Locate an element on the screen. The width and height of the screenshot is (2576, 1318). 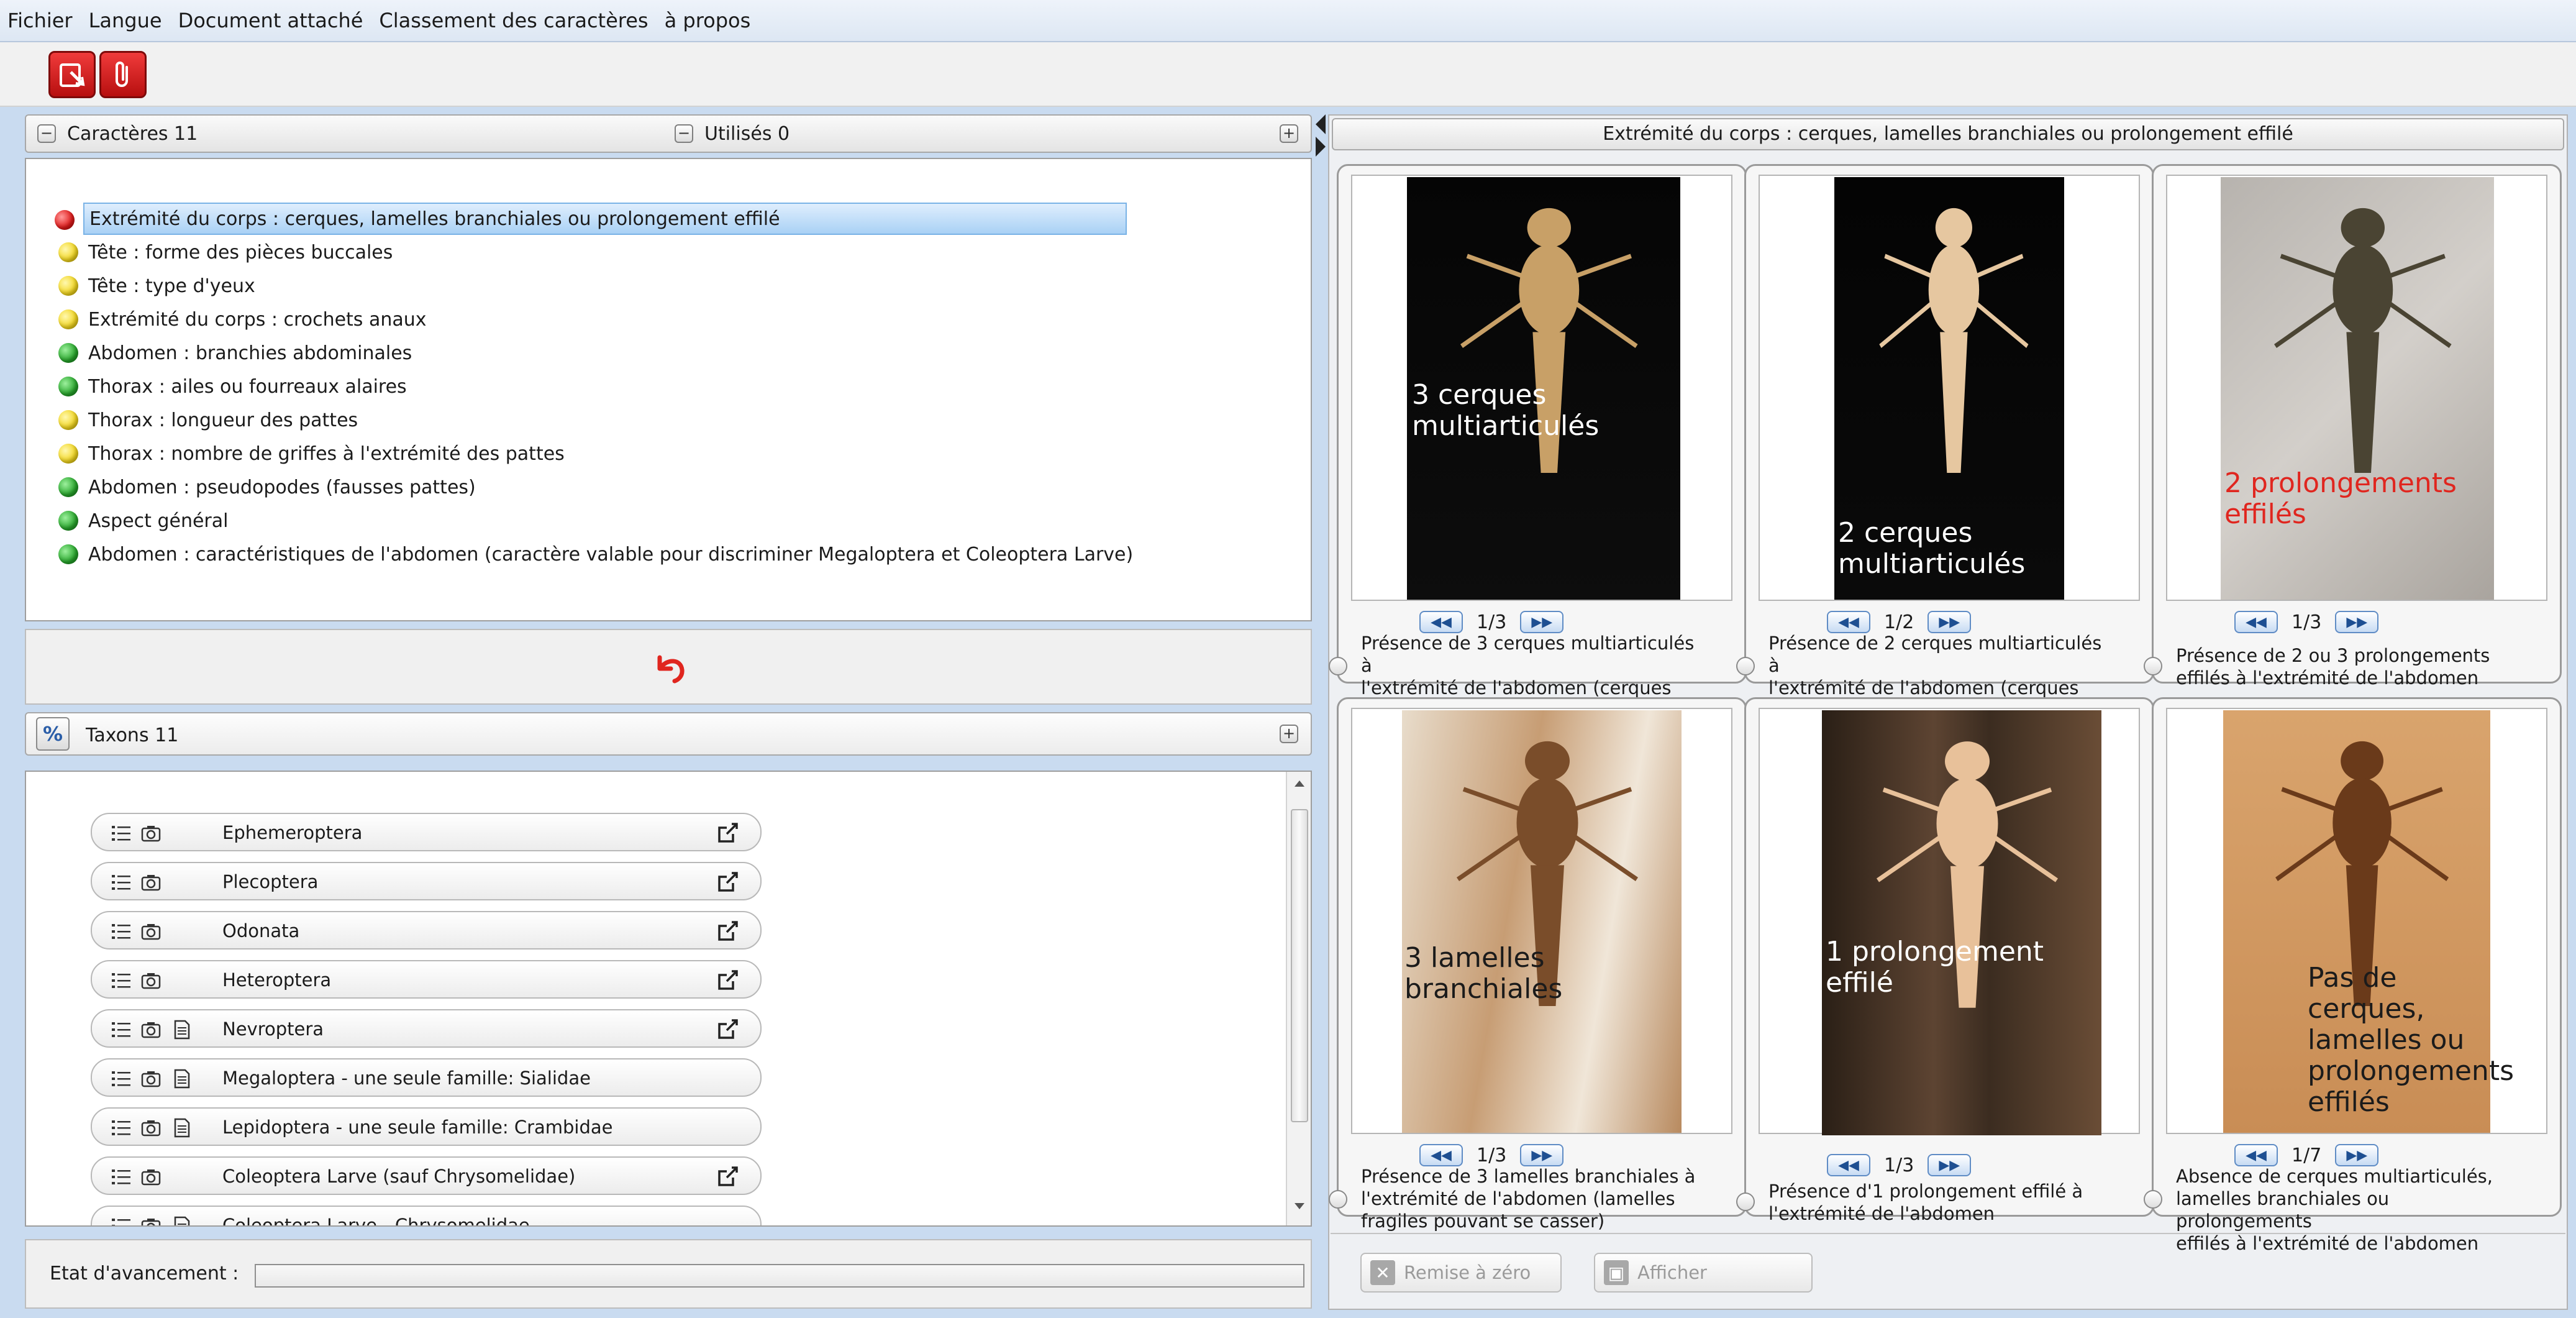
taxon-row: Heteroptera is located at coordinates (426, 979).